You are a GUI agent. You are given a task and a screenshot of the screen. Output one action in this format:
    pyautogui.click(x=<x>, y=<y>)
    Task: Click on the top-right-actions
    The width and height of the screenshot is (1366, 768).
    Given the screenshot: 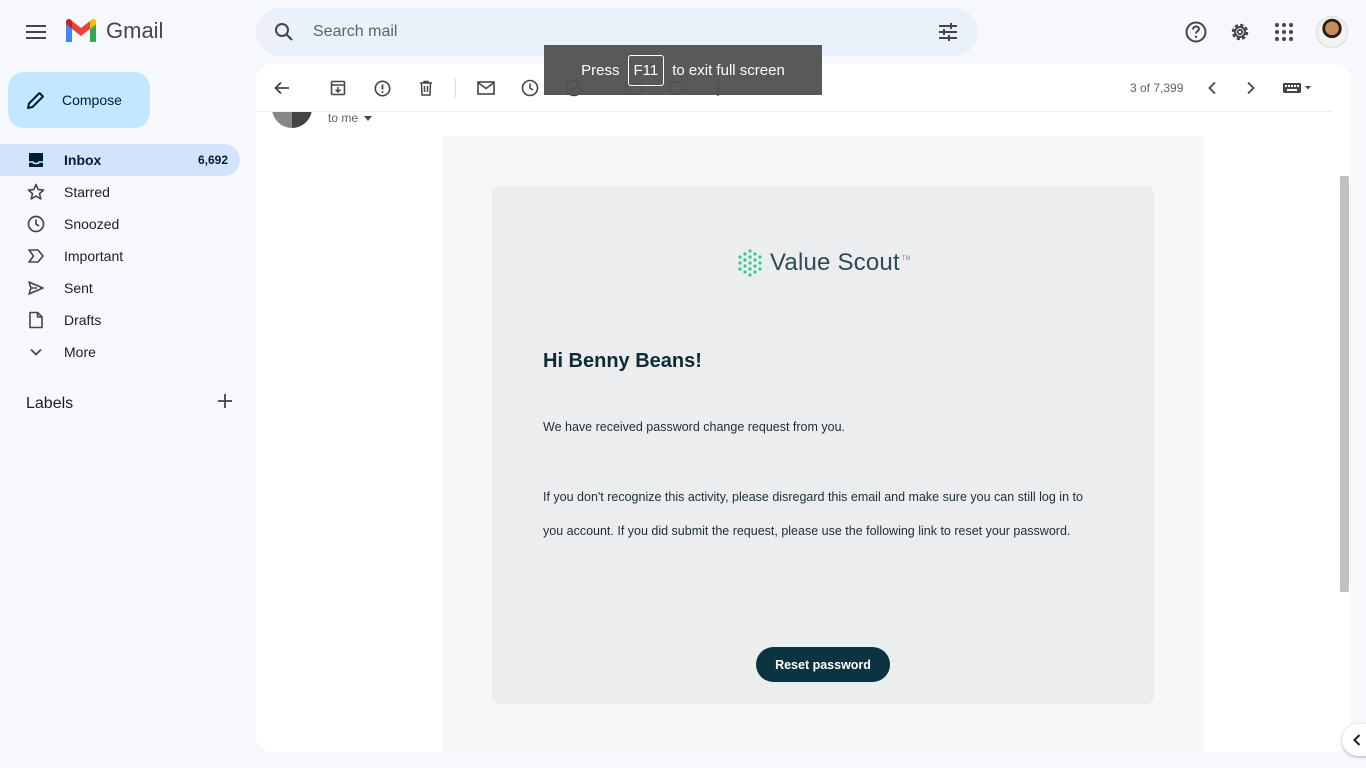 What is the action you would take?
    pyautogui.click(x=1258, y=32)
    